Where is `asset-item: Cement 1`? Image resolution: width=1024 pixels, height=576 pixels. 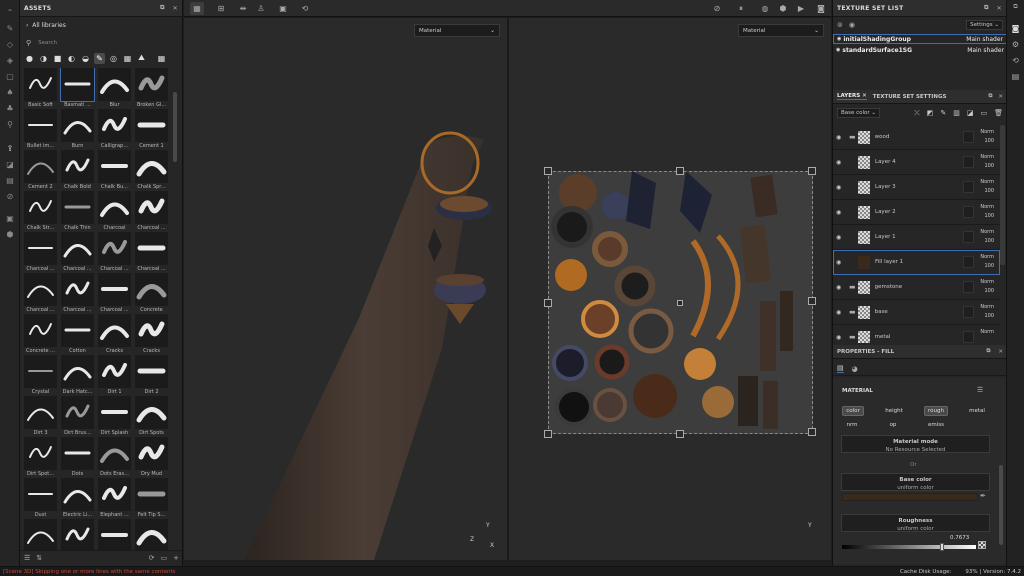 asset-item: Cement 1 is located at coordinates (151, 129).